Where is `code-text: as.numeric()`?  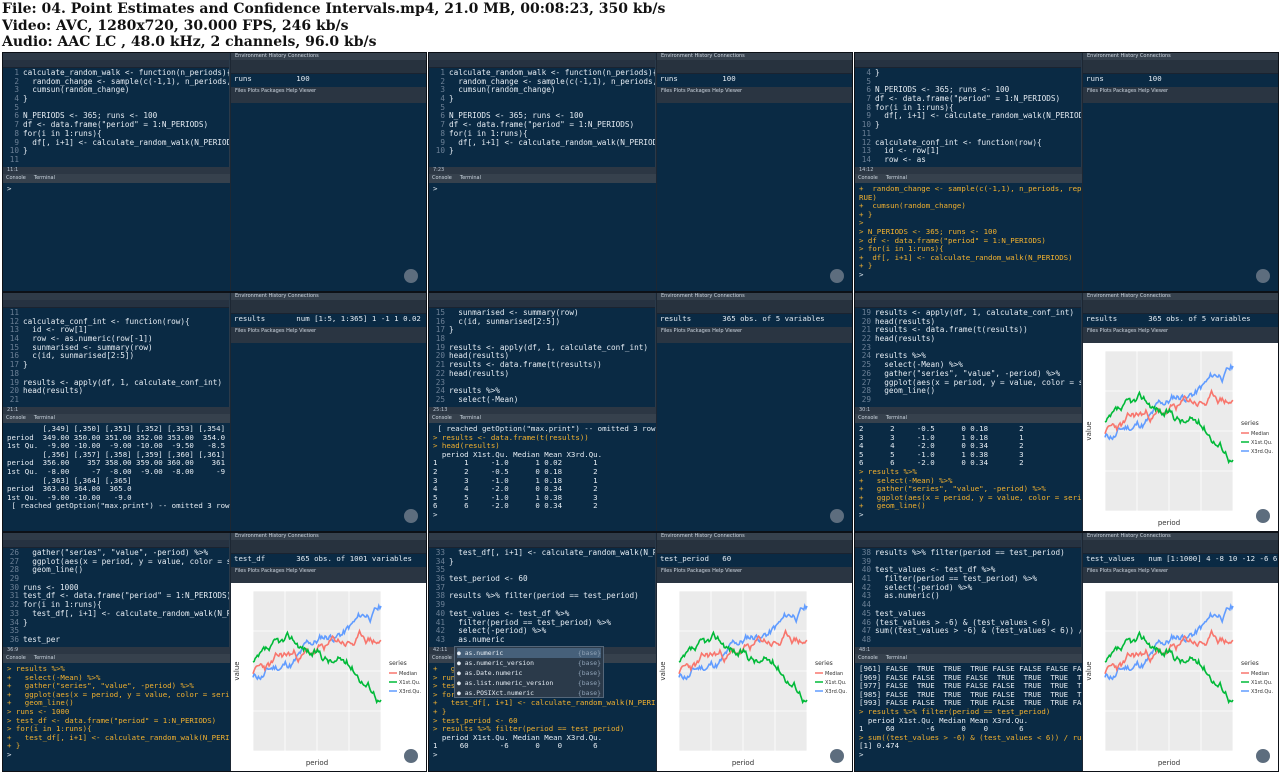 code-text: as.numeric() is located at coordinates (907, 596).